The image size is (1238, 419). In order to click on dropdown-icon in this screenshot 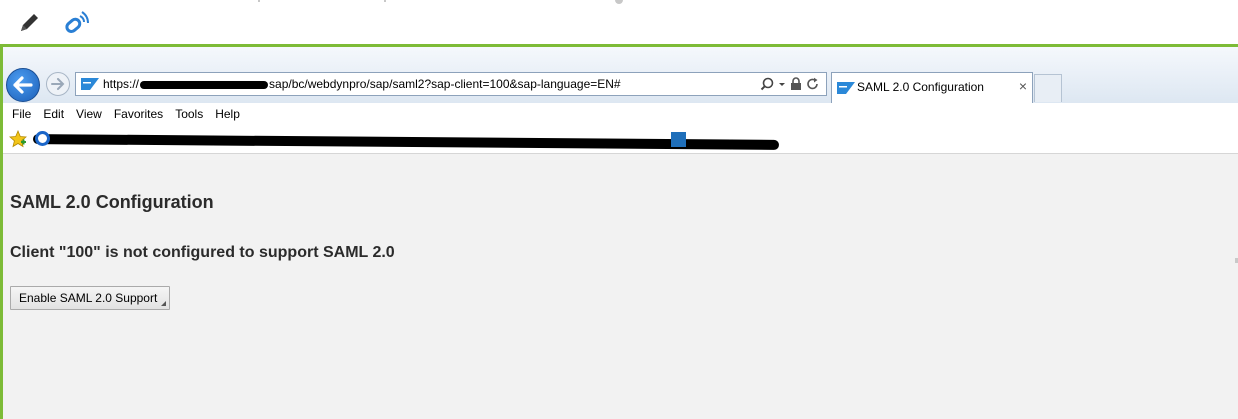, I will do `click(782, 84)`.